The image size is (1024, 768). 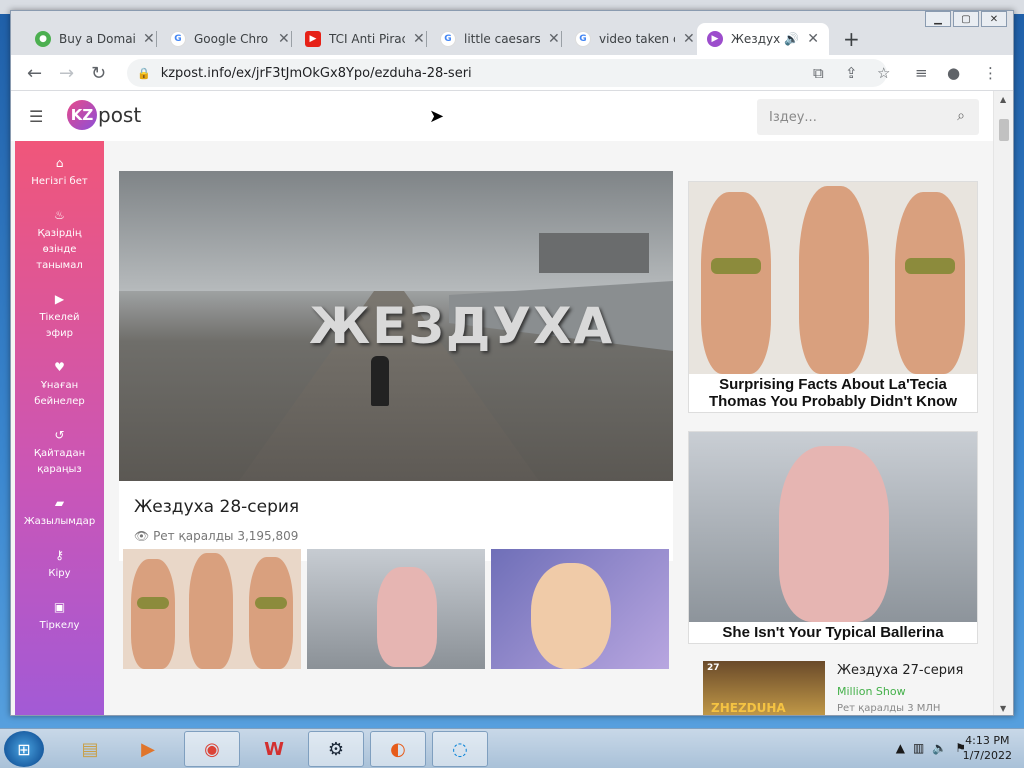 I want to click on history-icon: ↺, so click(x=59, y=435).